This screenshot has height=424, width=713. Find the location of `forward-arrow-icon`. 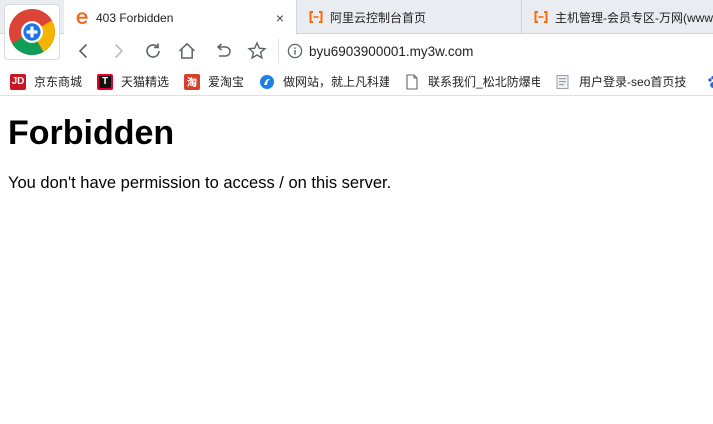

forward-arrow-icon is located at coordinates (119, 51).